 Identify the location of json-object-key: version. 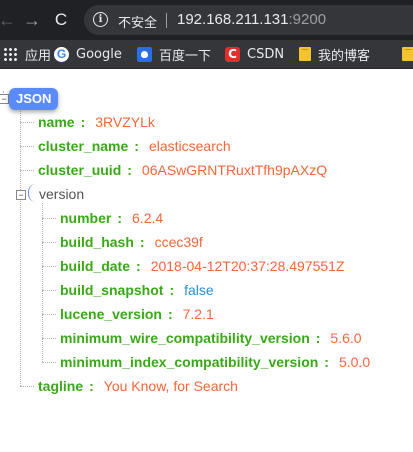
(62, 194).